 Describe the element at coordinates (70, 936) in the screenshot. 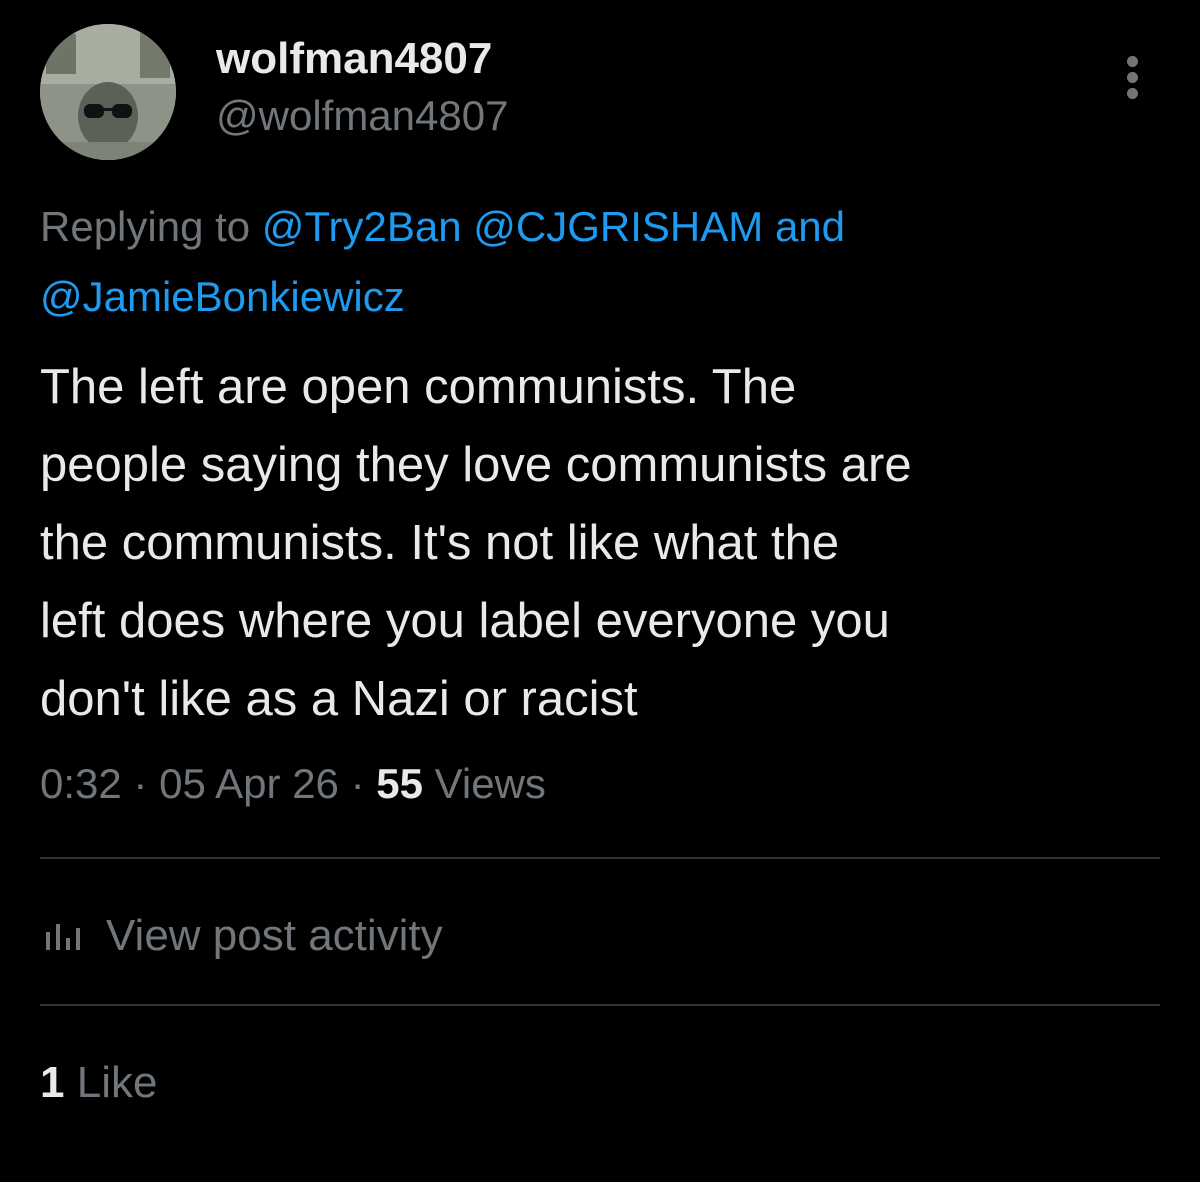

I see `bar-chart-icon` at that location.